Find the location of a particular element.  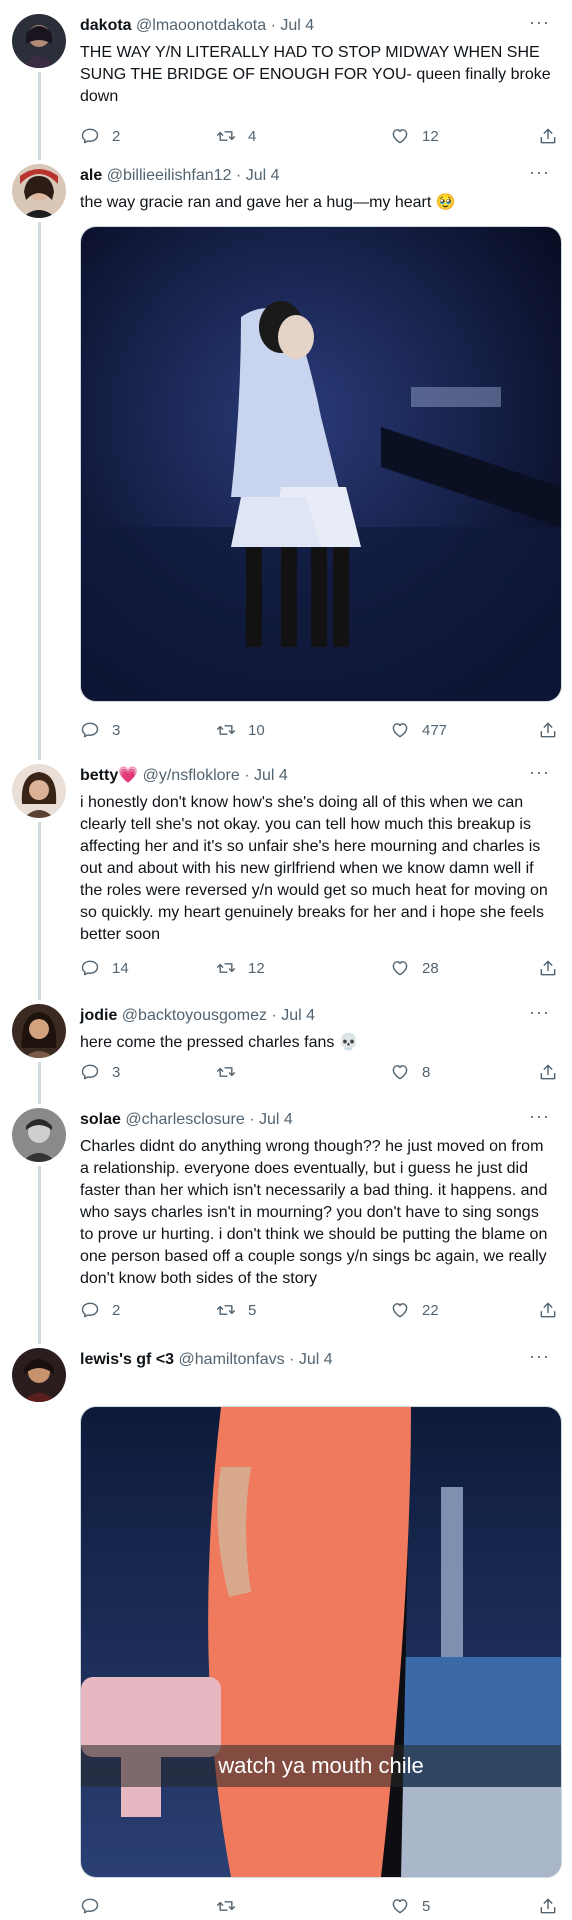

tweet-actions: 5 is located at coordinates (320, 1906).